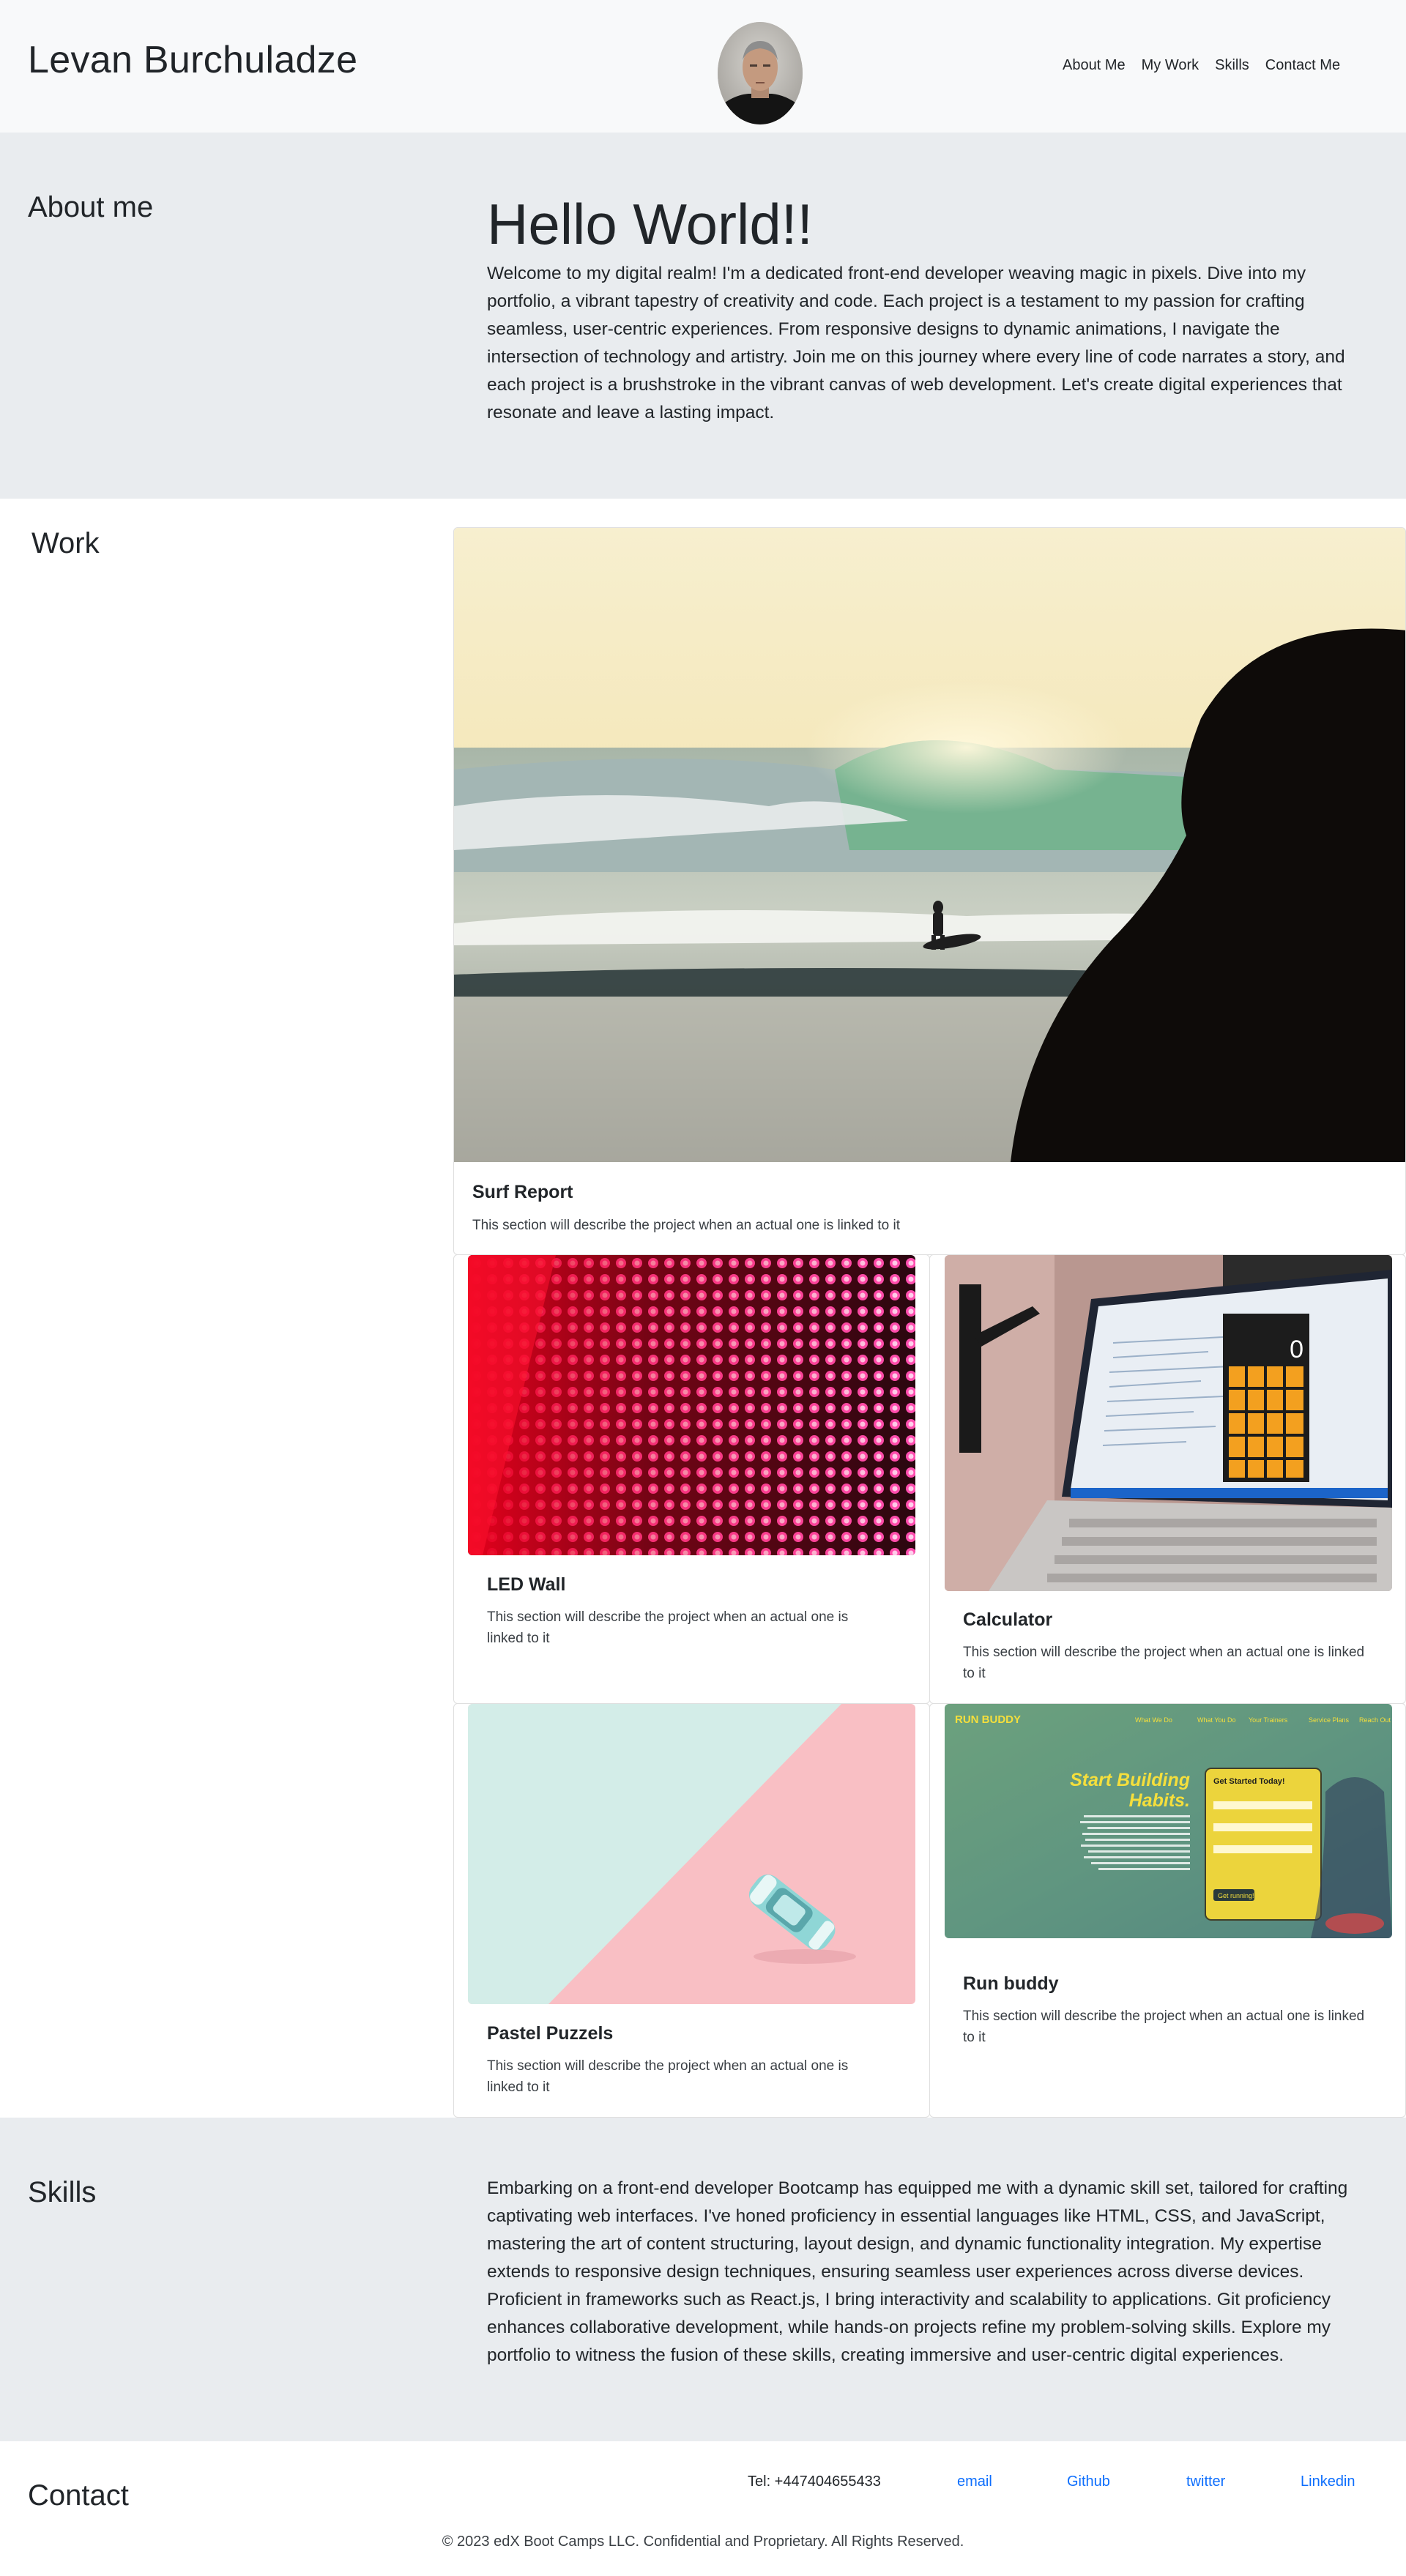  What do you see at coordinates (1205, 2481) in the screenshot?
I see `twitter-link: twitter` at bounding box center [1205, 2481].